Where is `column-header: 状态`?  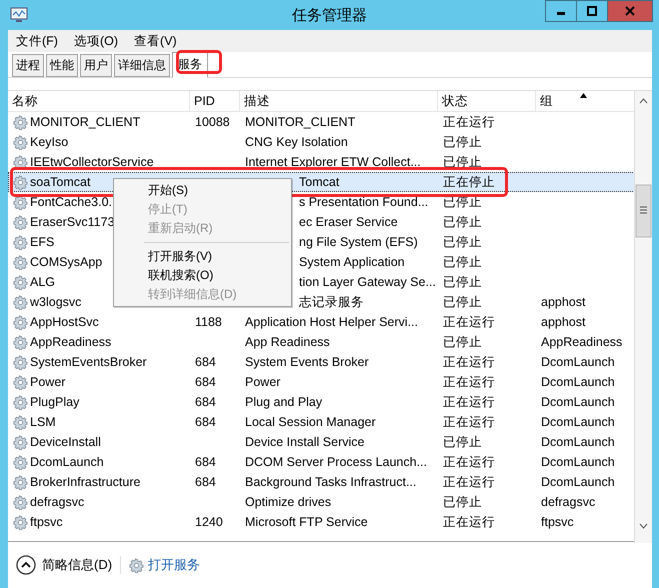
column-header: 状态 is located at coordinates (487, 101).